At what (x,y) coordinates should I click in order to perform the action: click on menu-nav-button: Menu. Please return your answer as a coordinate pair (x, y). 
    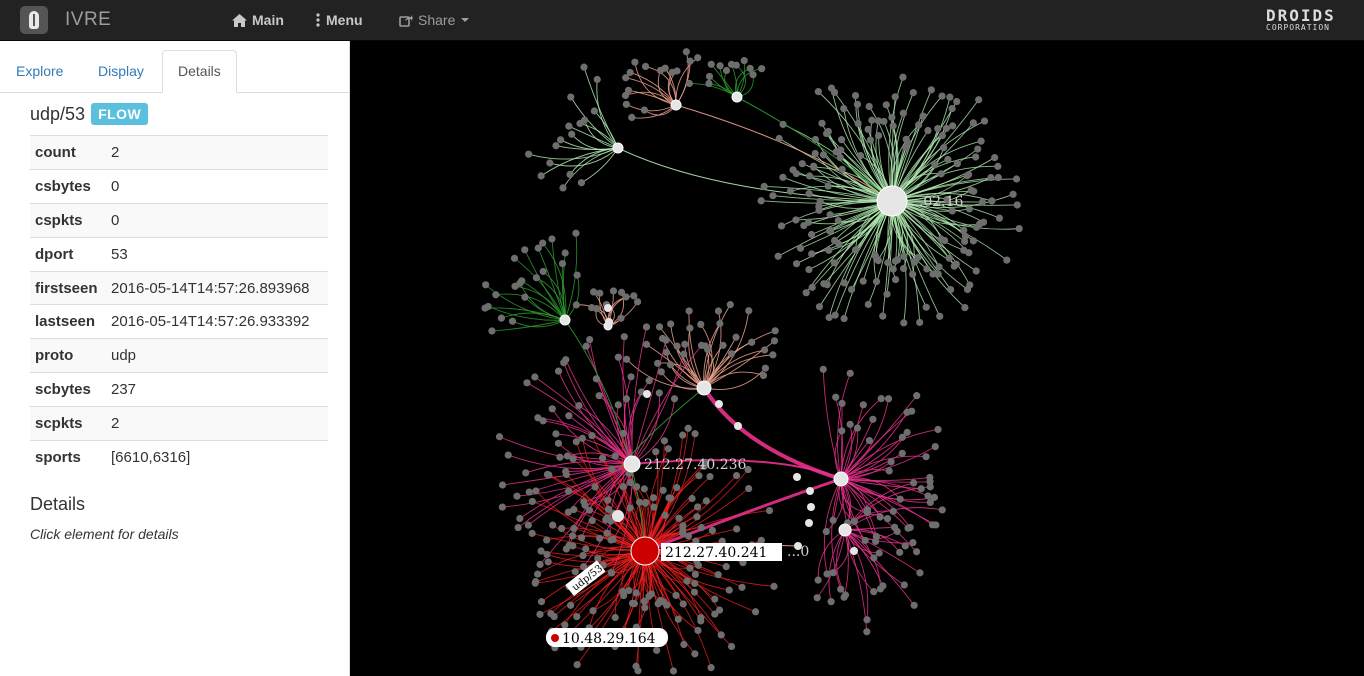
    Looking at the image, I should click on (339, 20).